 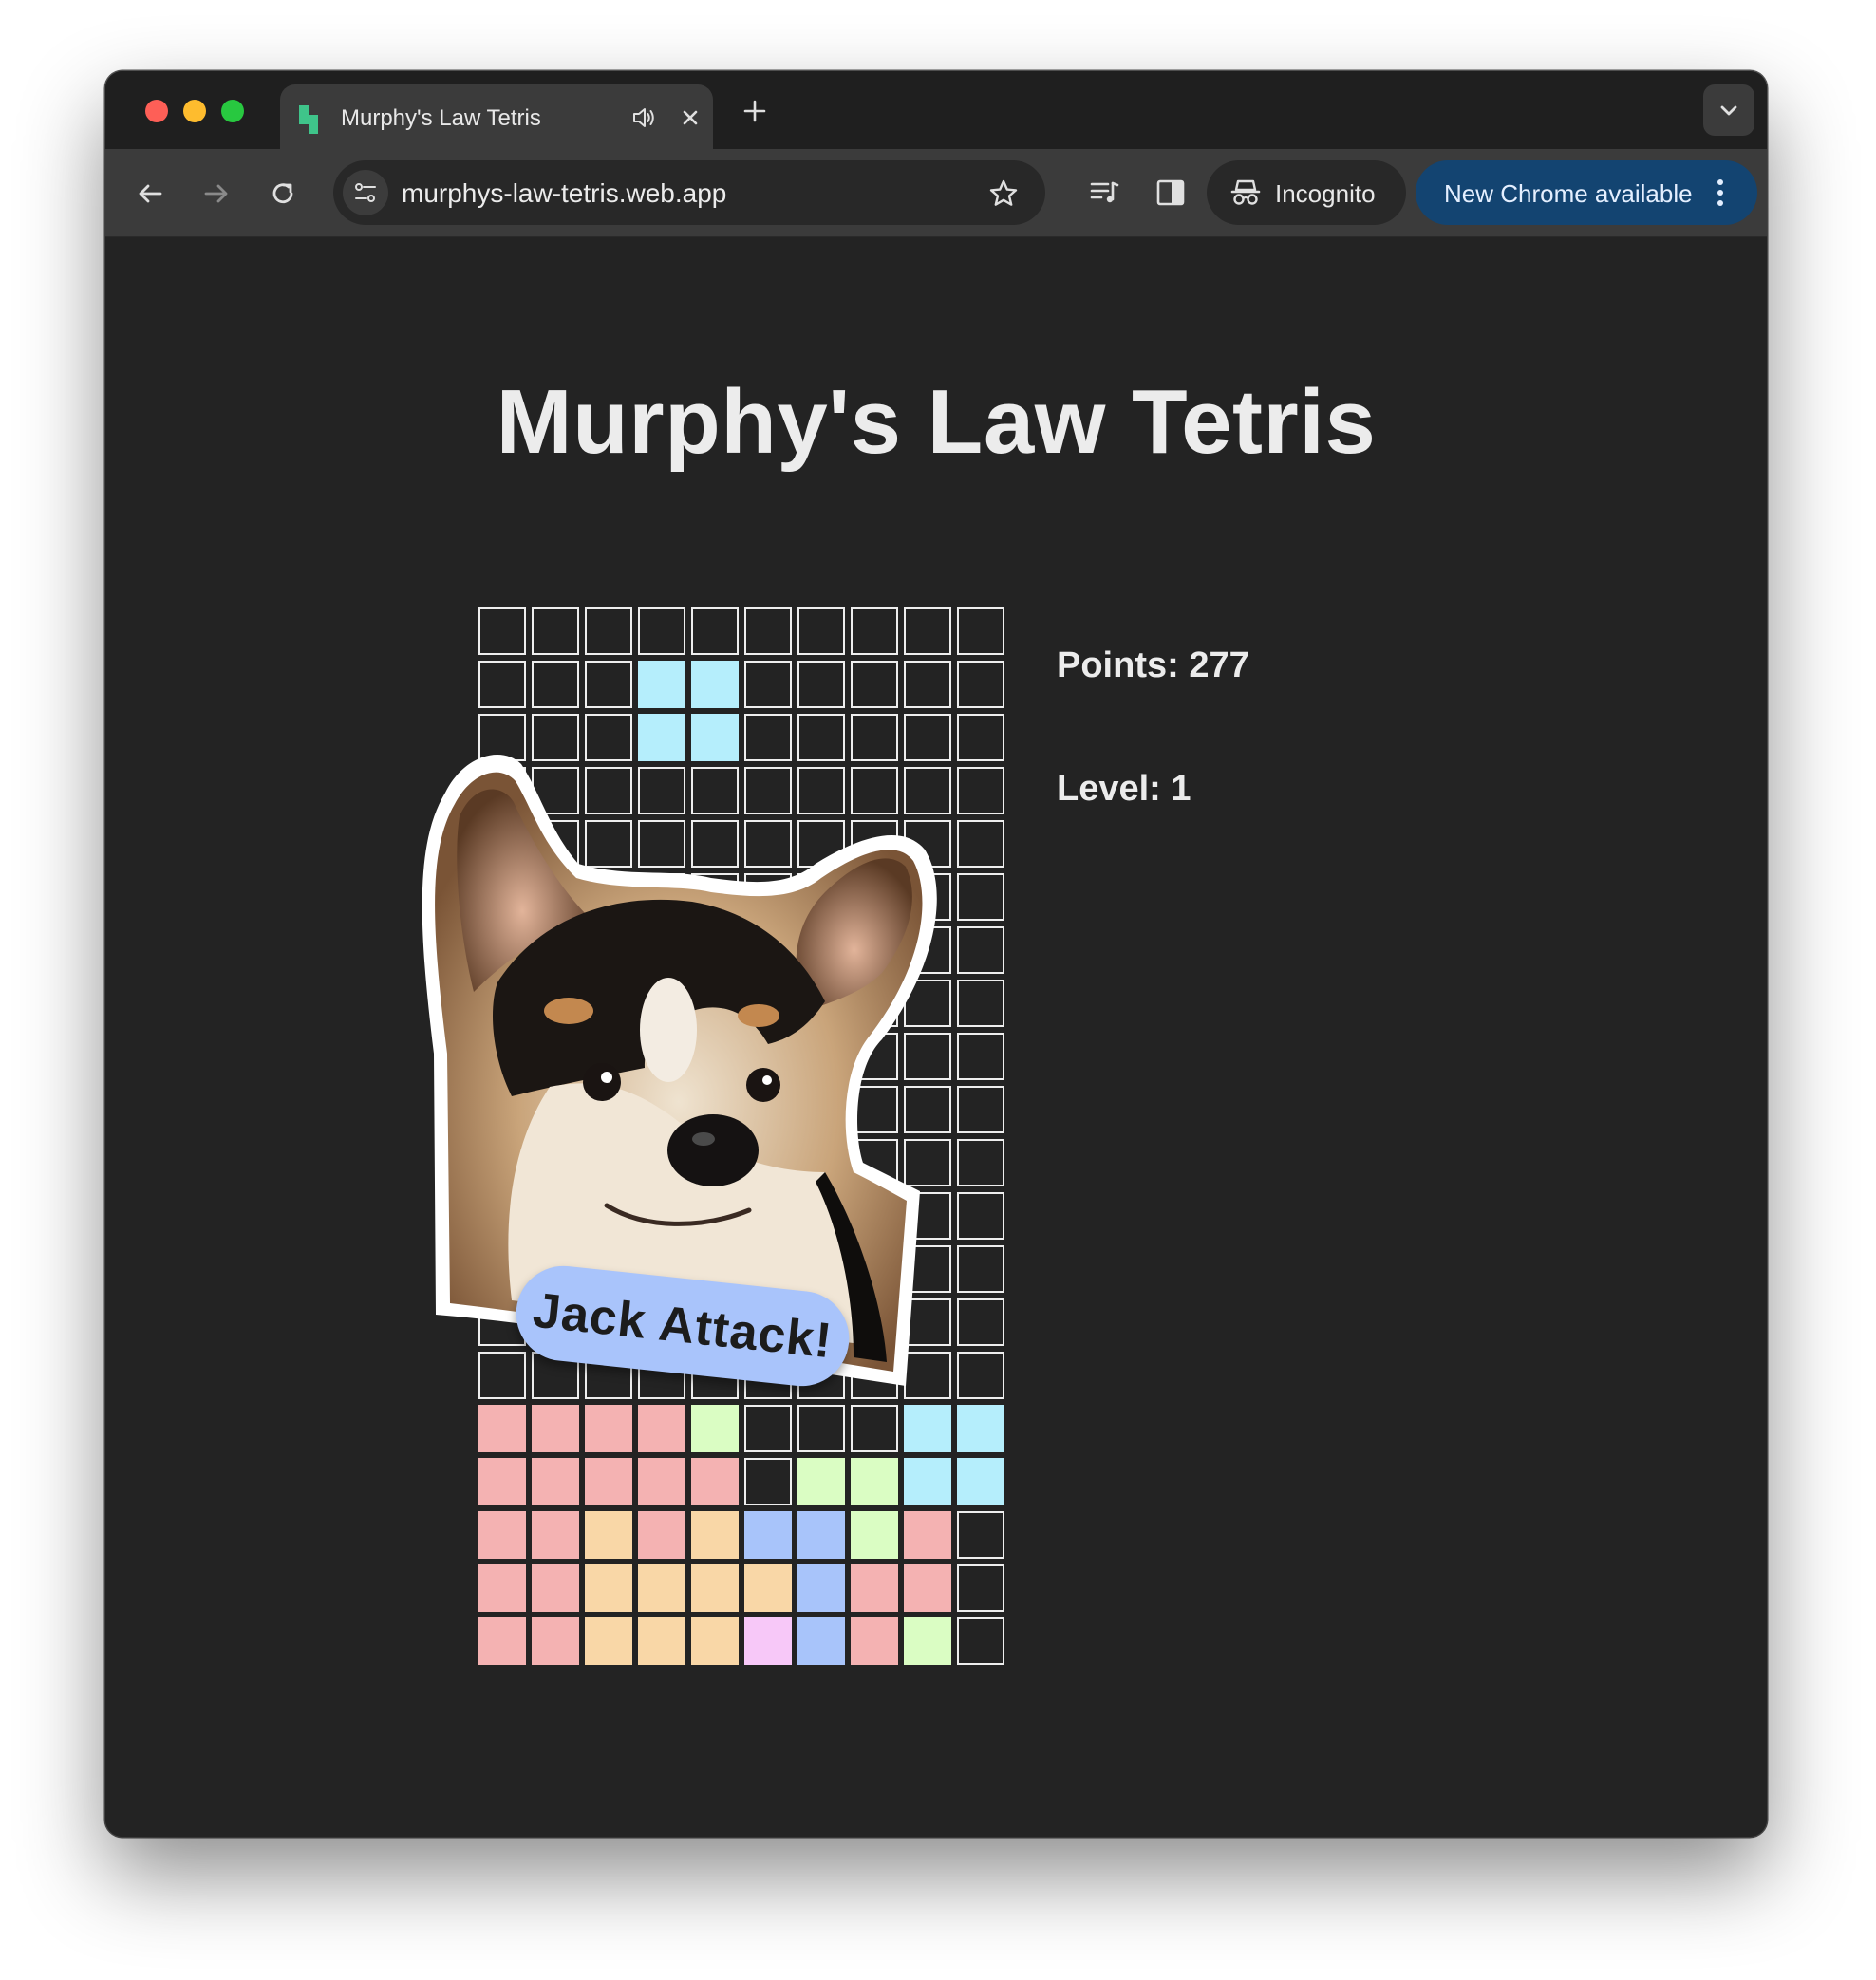 I want to click on minimize-window-button, so click(x=194, y=111).